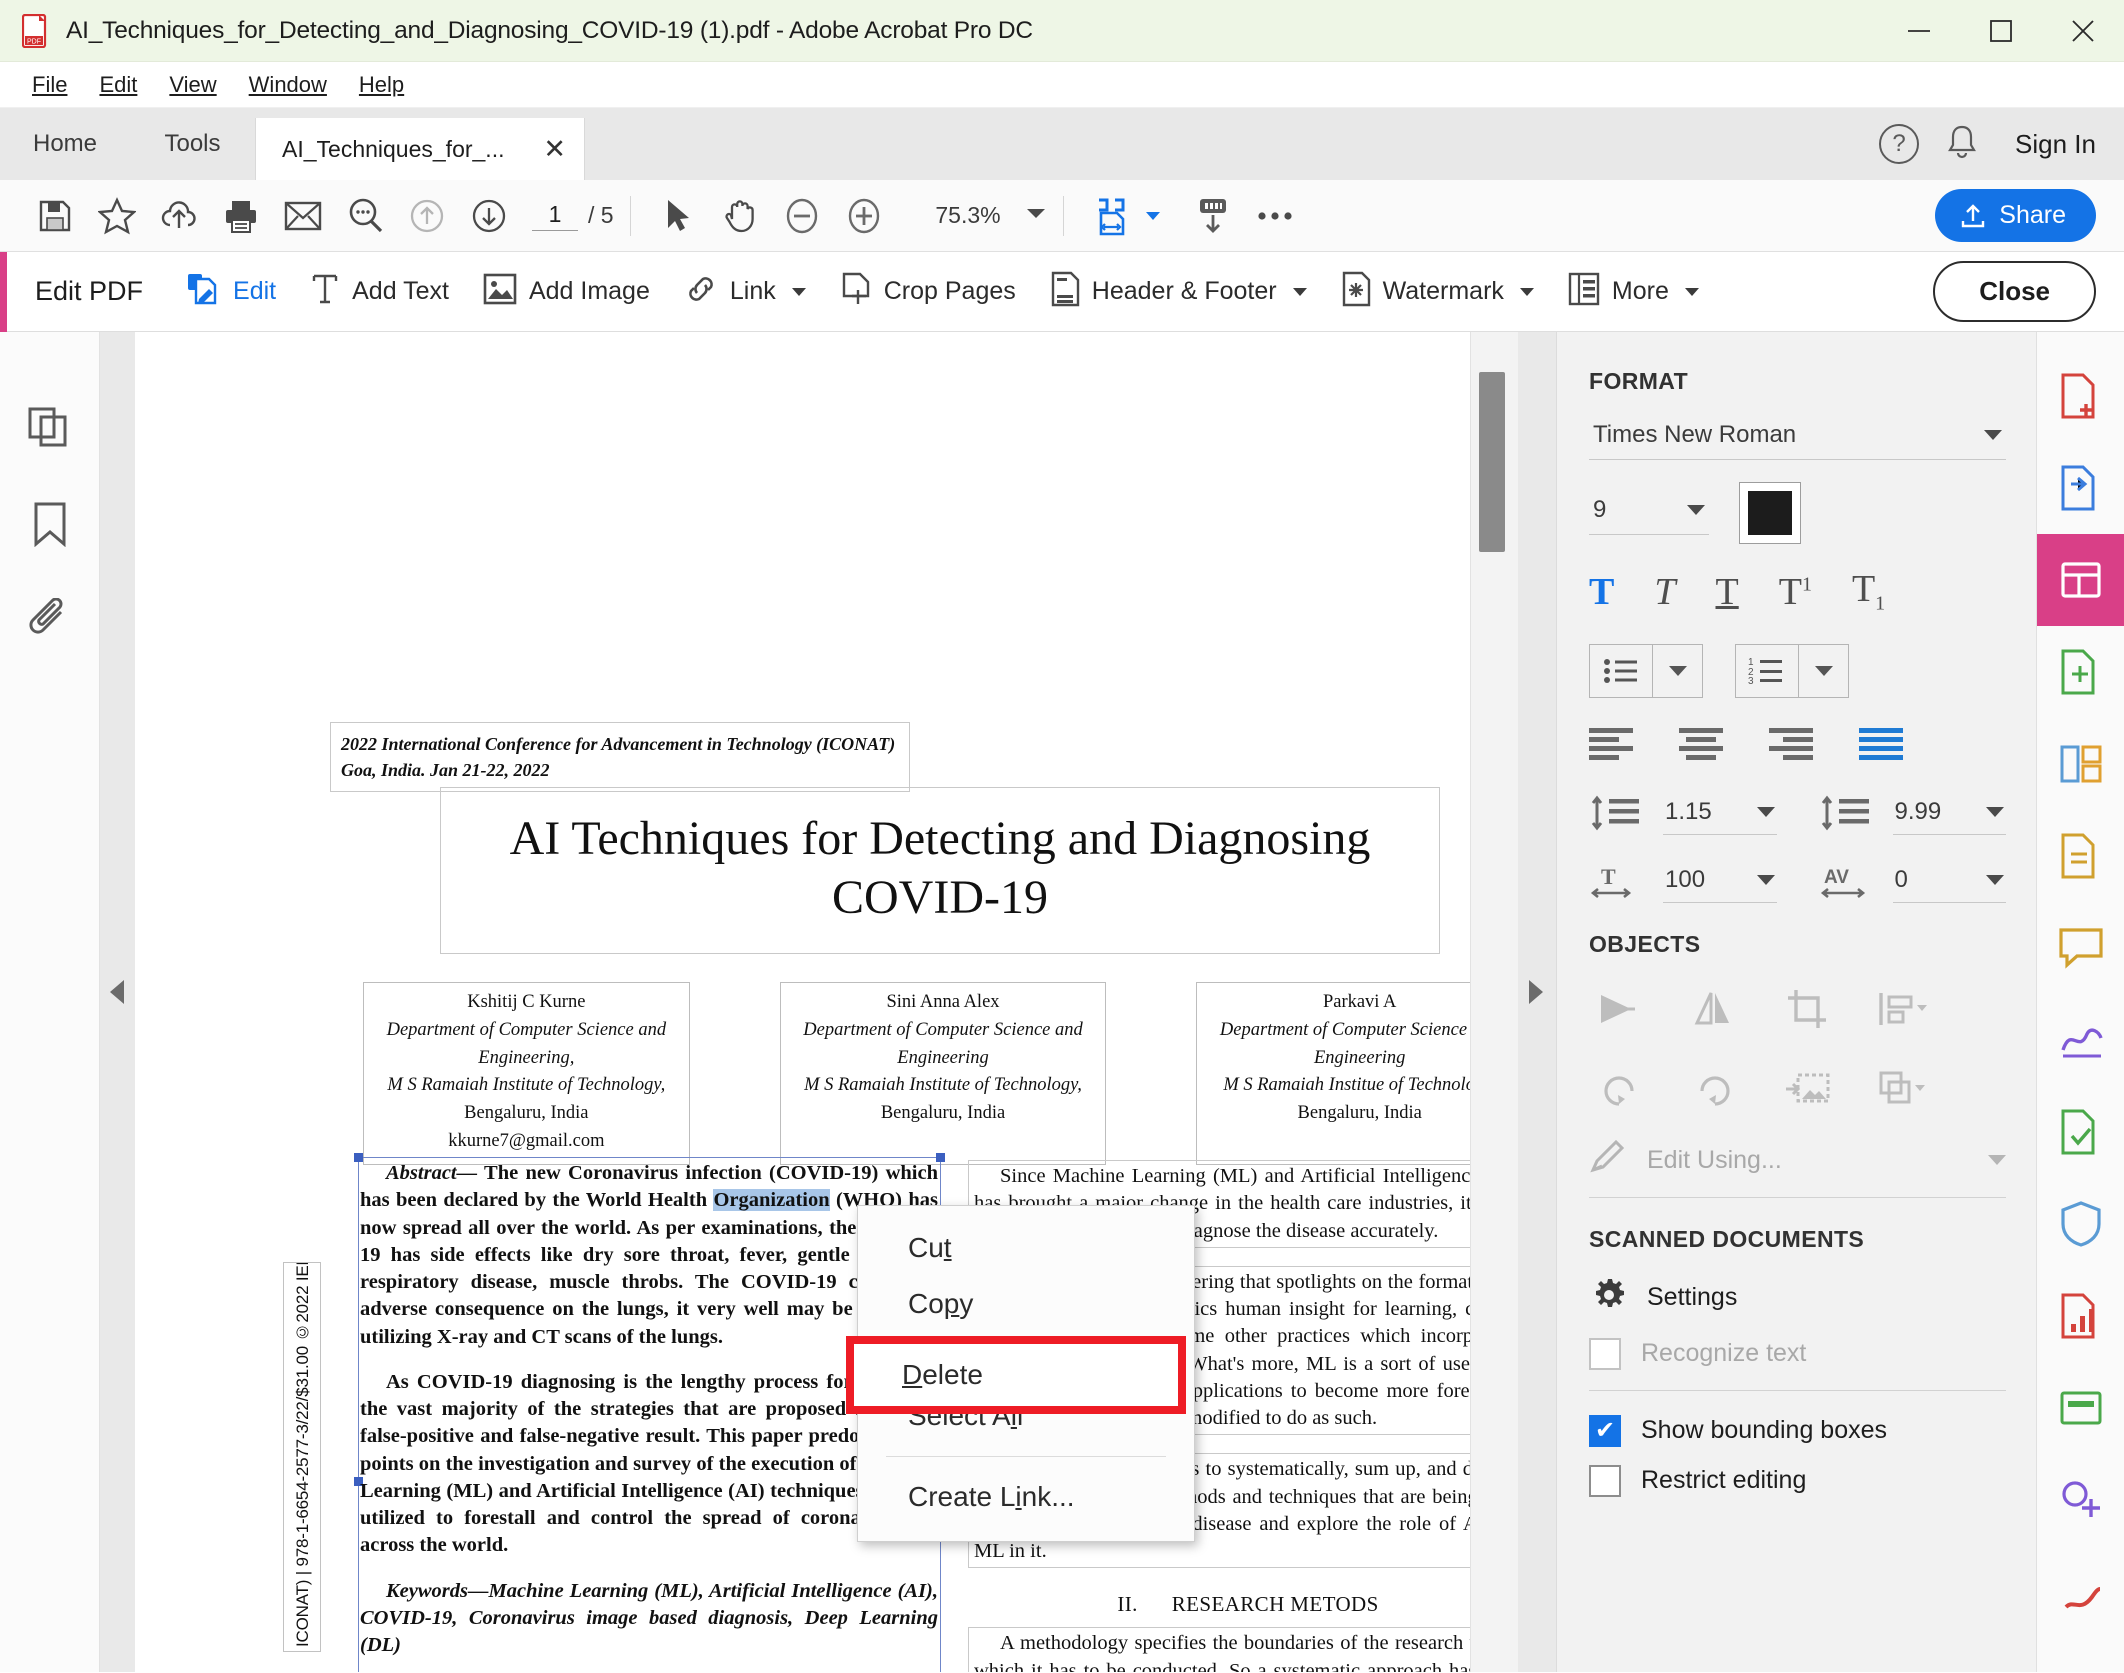 This screenshot has height=1673, width=2124. What do you see at coordinates (1949, 815) in the screenshot?
I see `paragraph-spacing-select: 9.99` at bounding box center [1949, 815].